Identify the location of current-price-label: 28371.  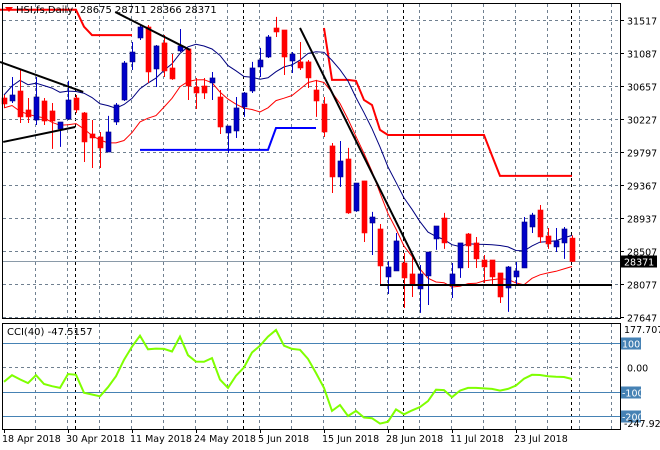
(639, 263).